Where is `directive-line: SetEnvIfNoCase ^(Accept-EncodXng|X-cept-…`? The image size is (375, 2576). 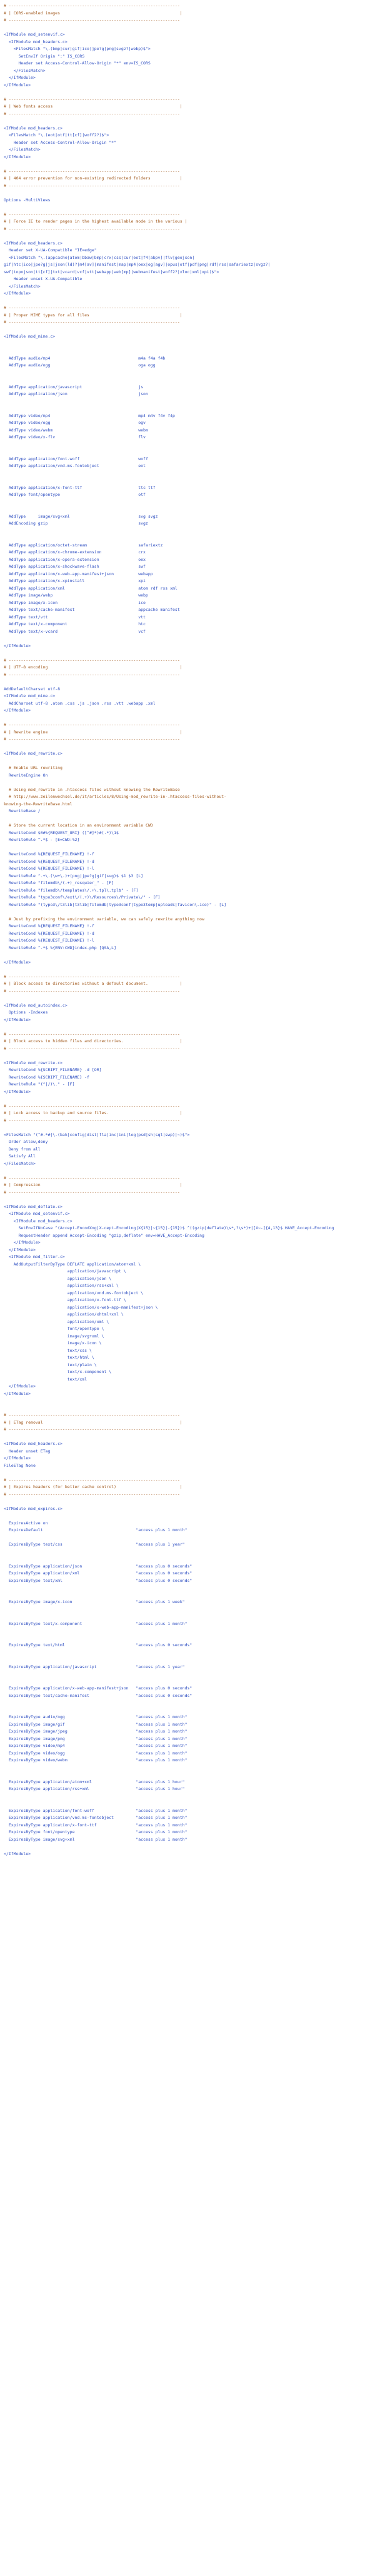 directive-line: SetEnvIfNoCase ^(Accept-EncodXng|X-cept-… is located at coordinates (169, 1227).